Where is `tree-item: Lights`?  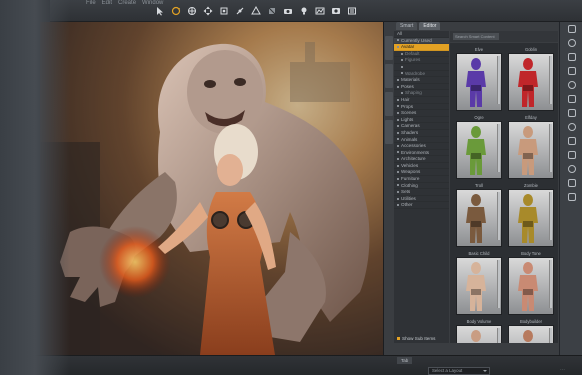
tree-item: Lights is located at coordinates (421, 120).